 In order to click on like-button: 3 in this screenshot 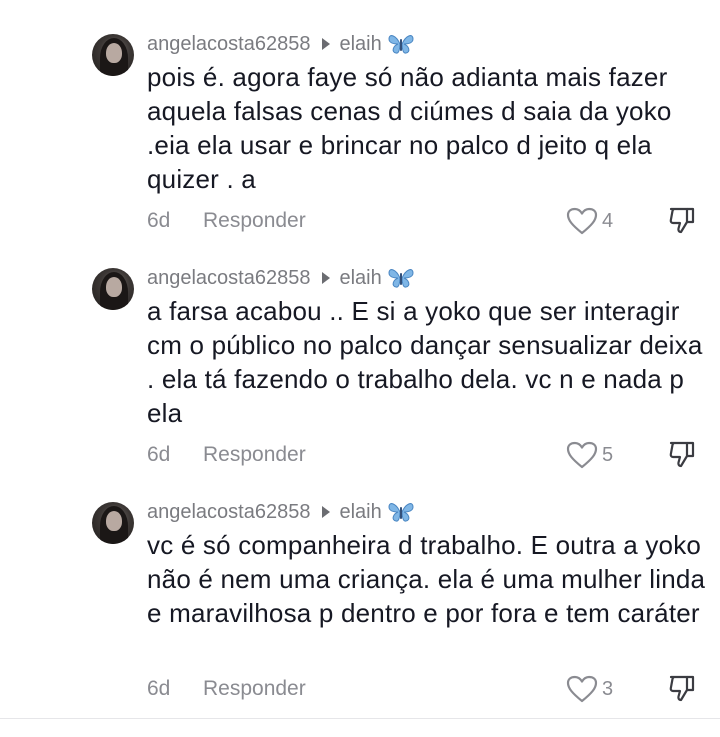, I will do `click(589, 689)`.